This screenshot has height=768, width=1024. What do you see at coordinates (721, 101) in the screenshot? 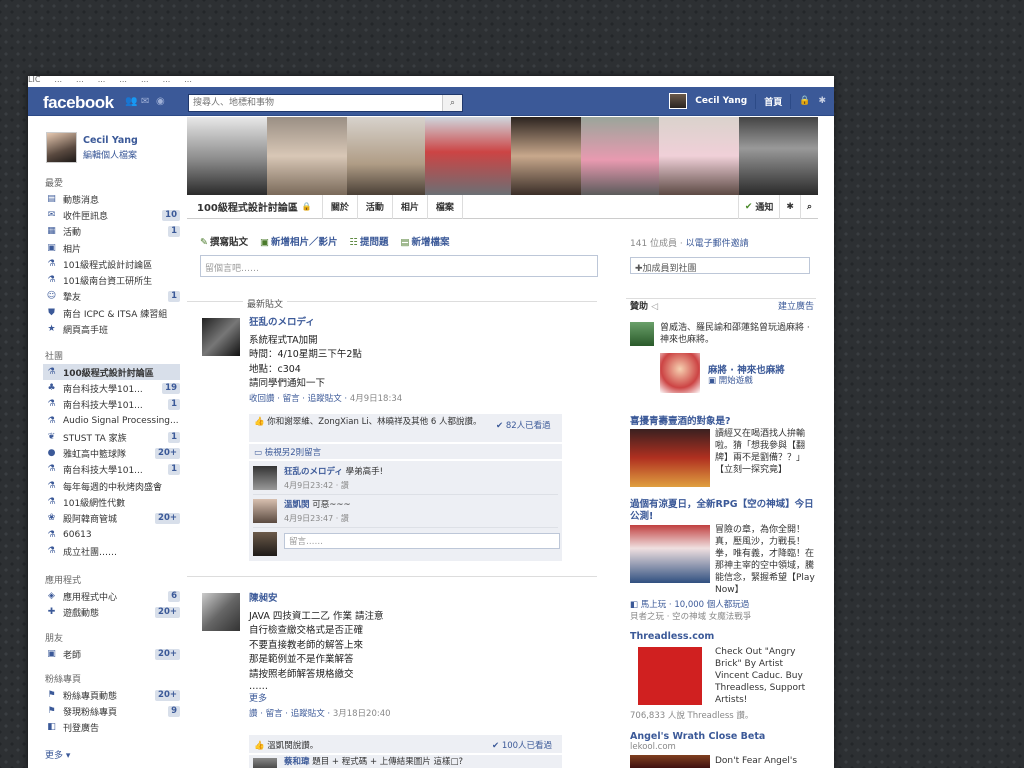
I see `user-name-link: Cecil Yang` at bounding box center [721, 101].